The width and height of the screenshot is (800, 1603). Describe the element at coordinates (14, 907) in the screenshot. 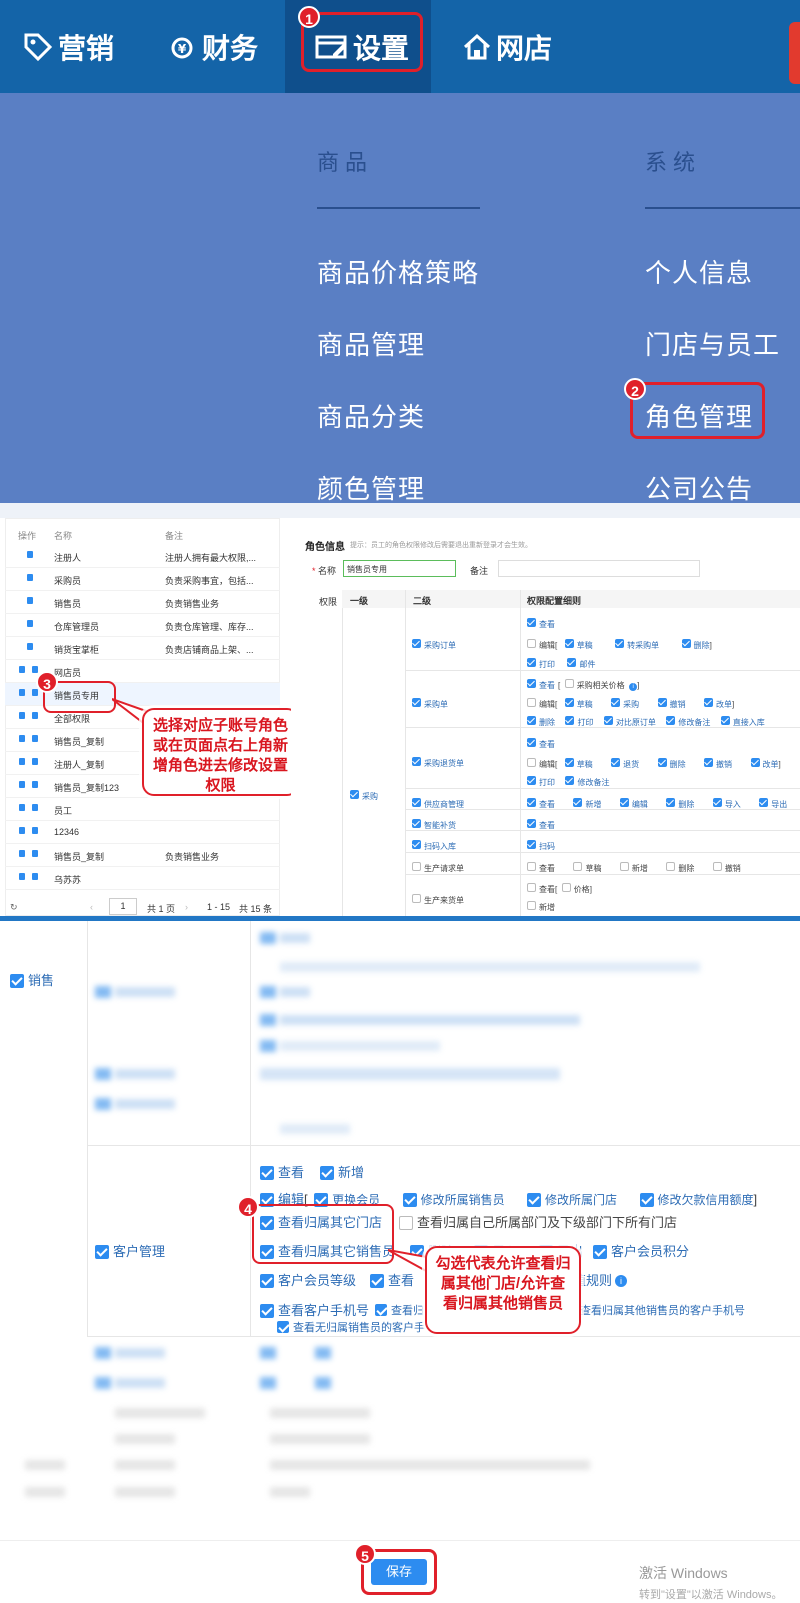

I see `refresh-icon: ↻` at that location.